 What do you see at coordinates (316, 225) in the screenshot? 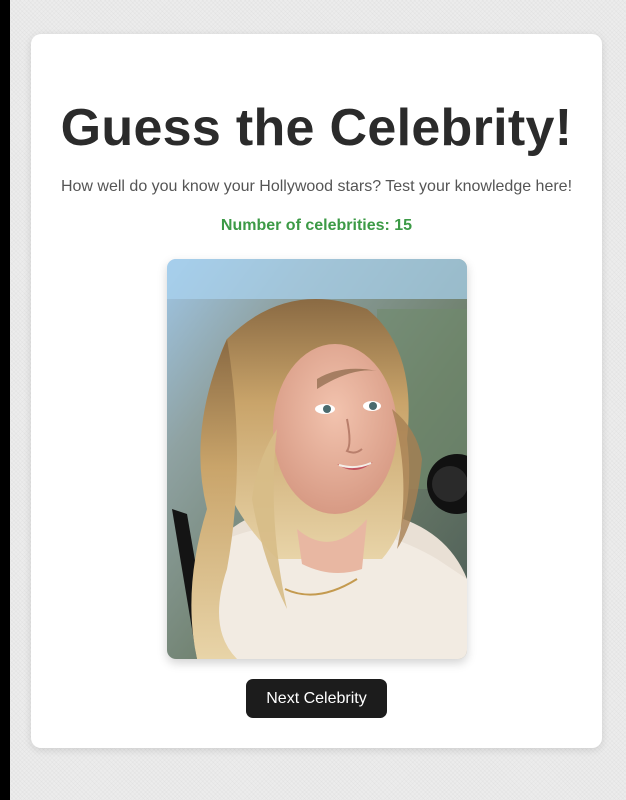
I see `celebrity-count: Number of celebrities: 15` at bounding box center [316, 225].